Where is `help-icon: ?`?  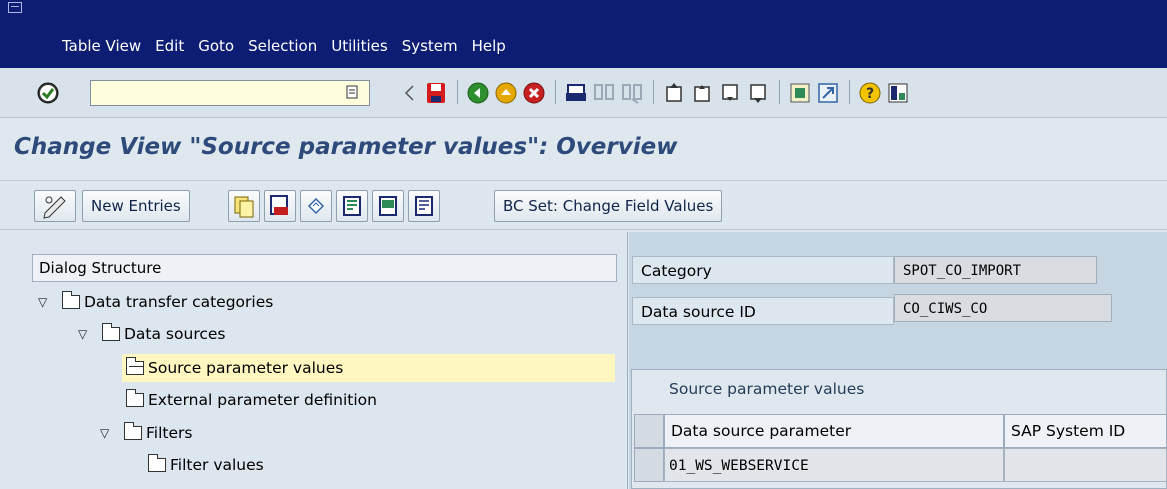
help-icon: ? is located at coordinates (870, 93).